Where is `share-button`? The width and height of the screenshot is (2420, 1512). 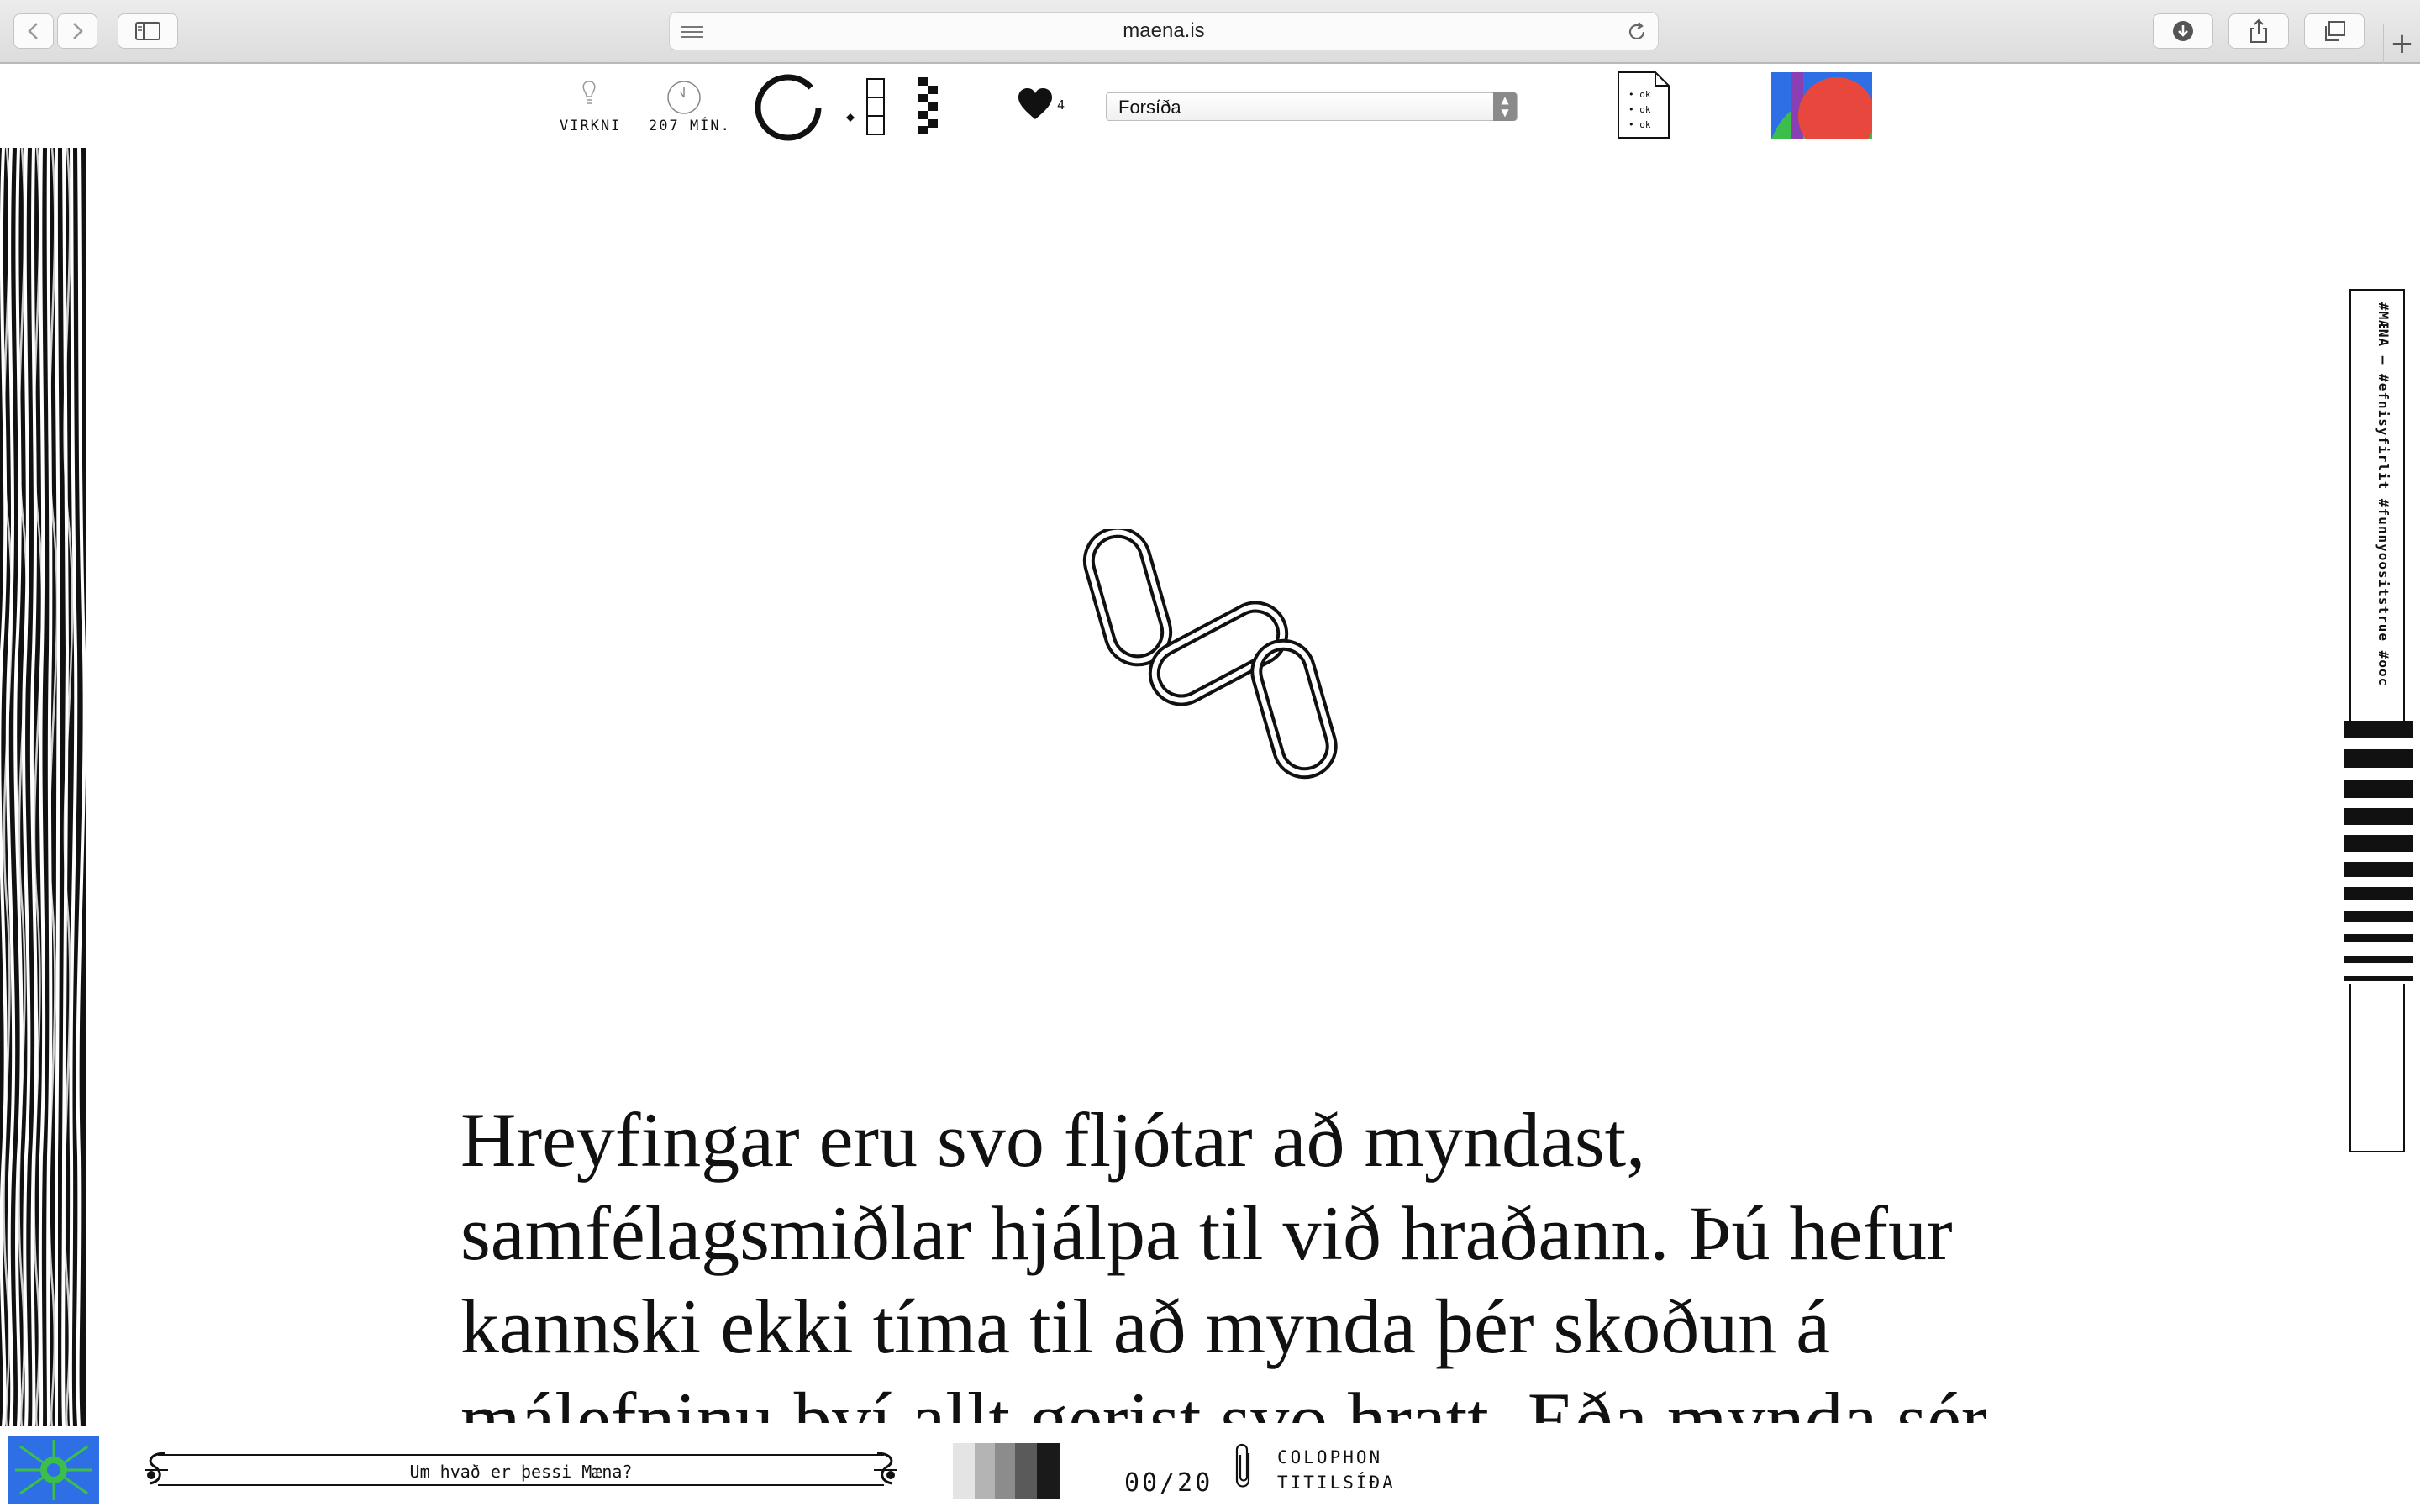
share-button is located at coordinates (2258, 31).